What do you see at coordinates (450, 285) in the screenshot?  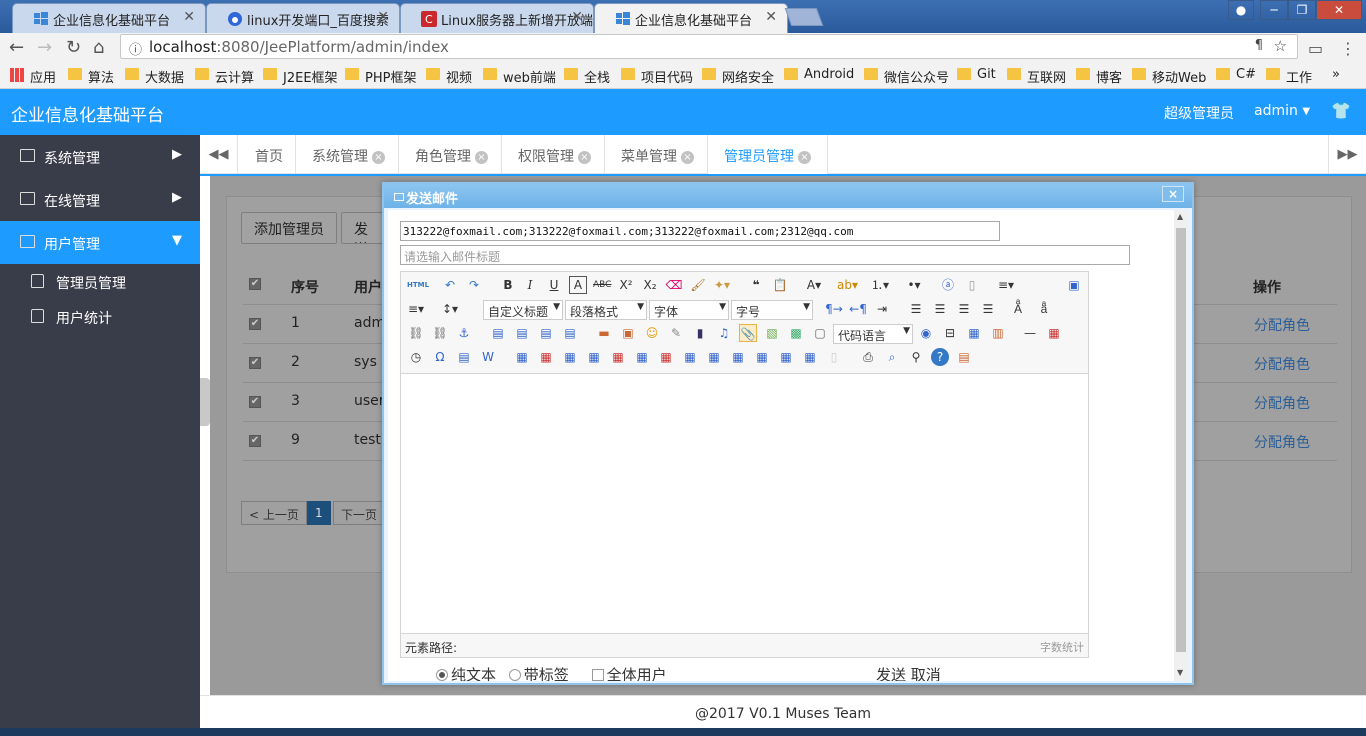 I see `undo-icon: ↶` at bounding box center [450, 285].